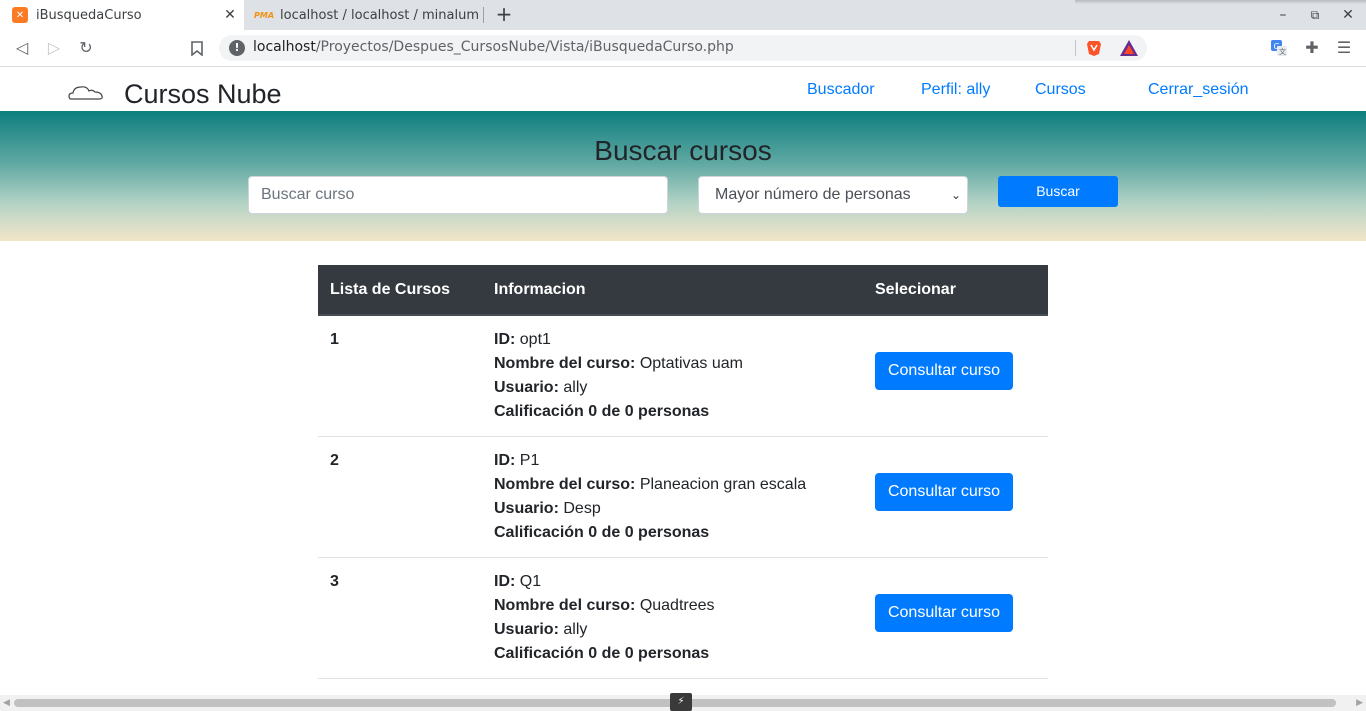 Image resolution: width=1366 pixels, height=711 pixels. Describe the element at coordinates (1312, 48) in the screenshot. I see `extensions-icon: ✚` at that location.